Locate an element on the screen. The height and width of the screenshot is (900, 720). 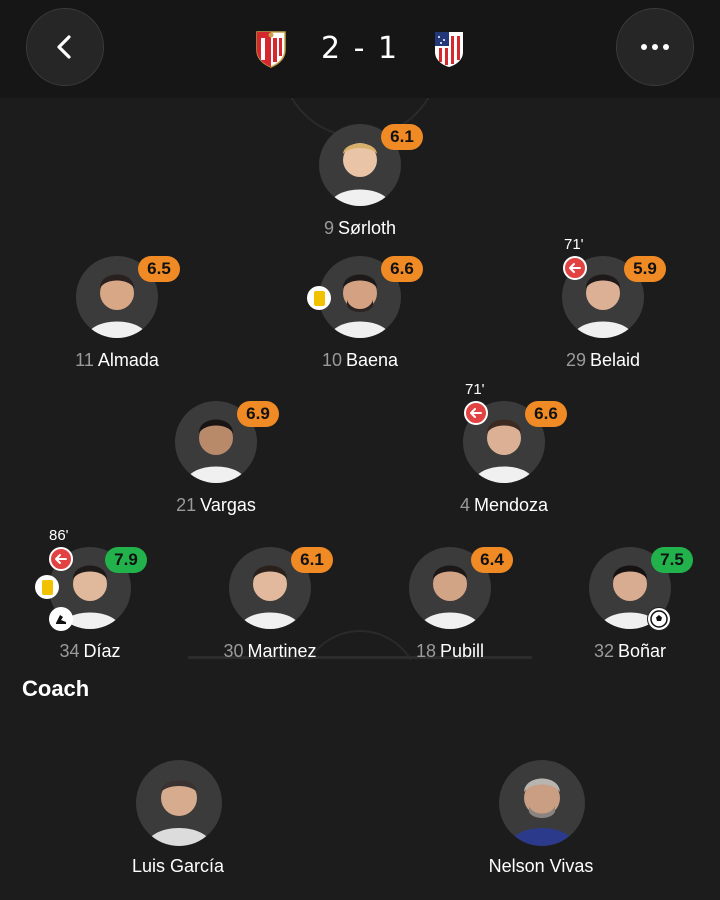
coach-name: Nelson Vivas is located at coordinates (541, 866).